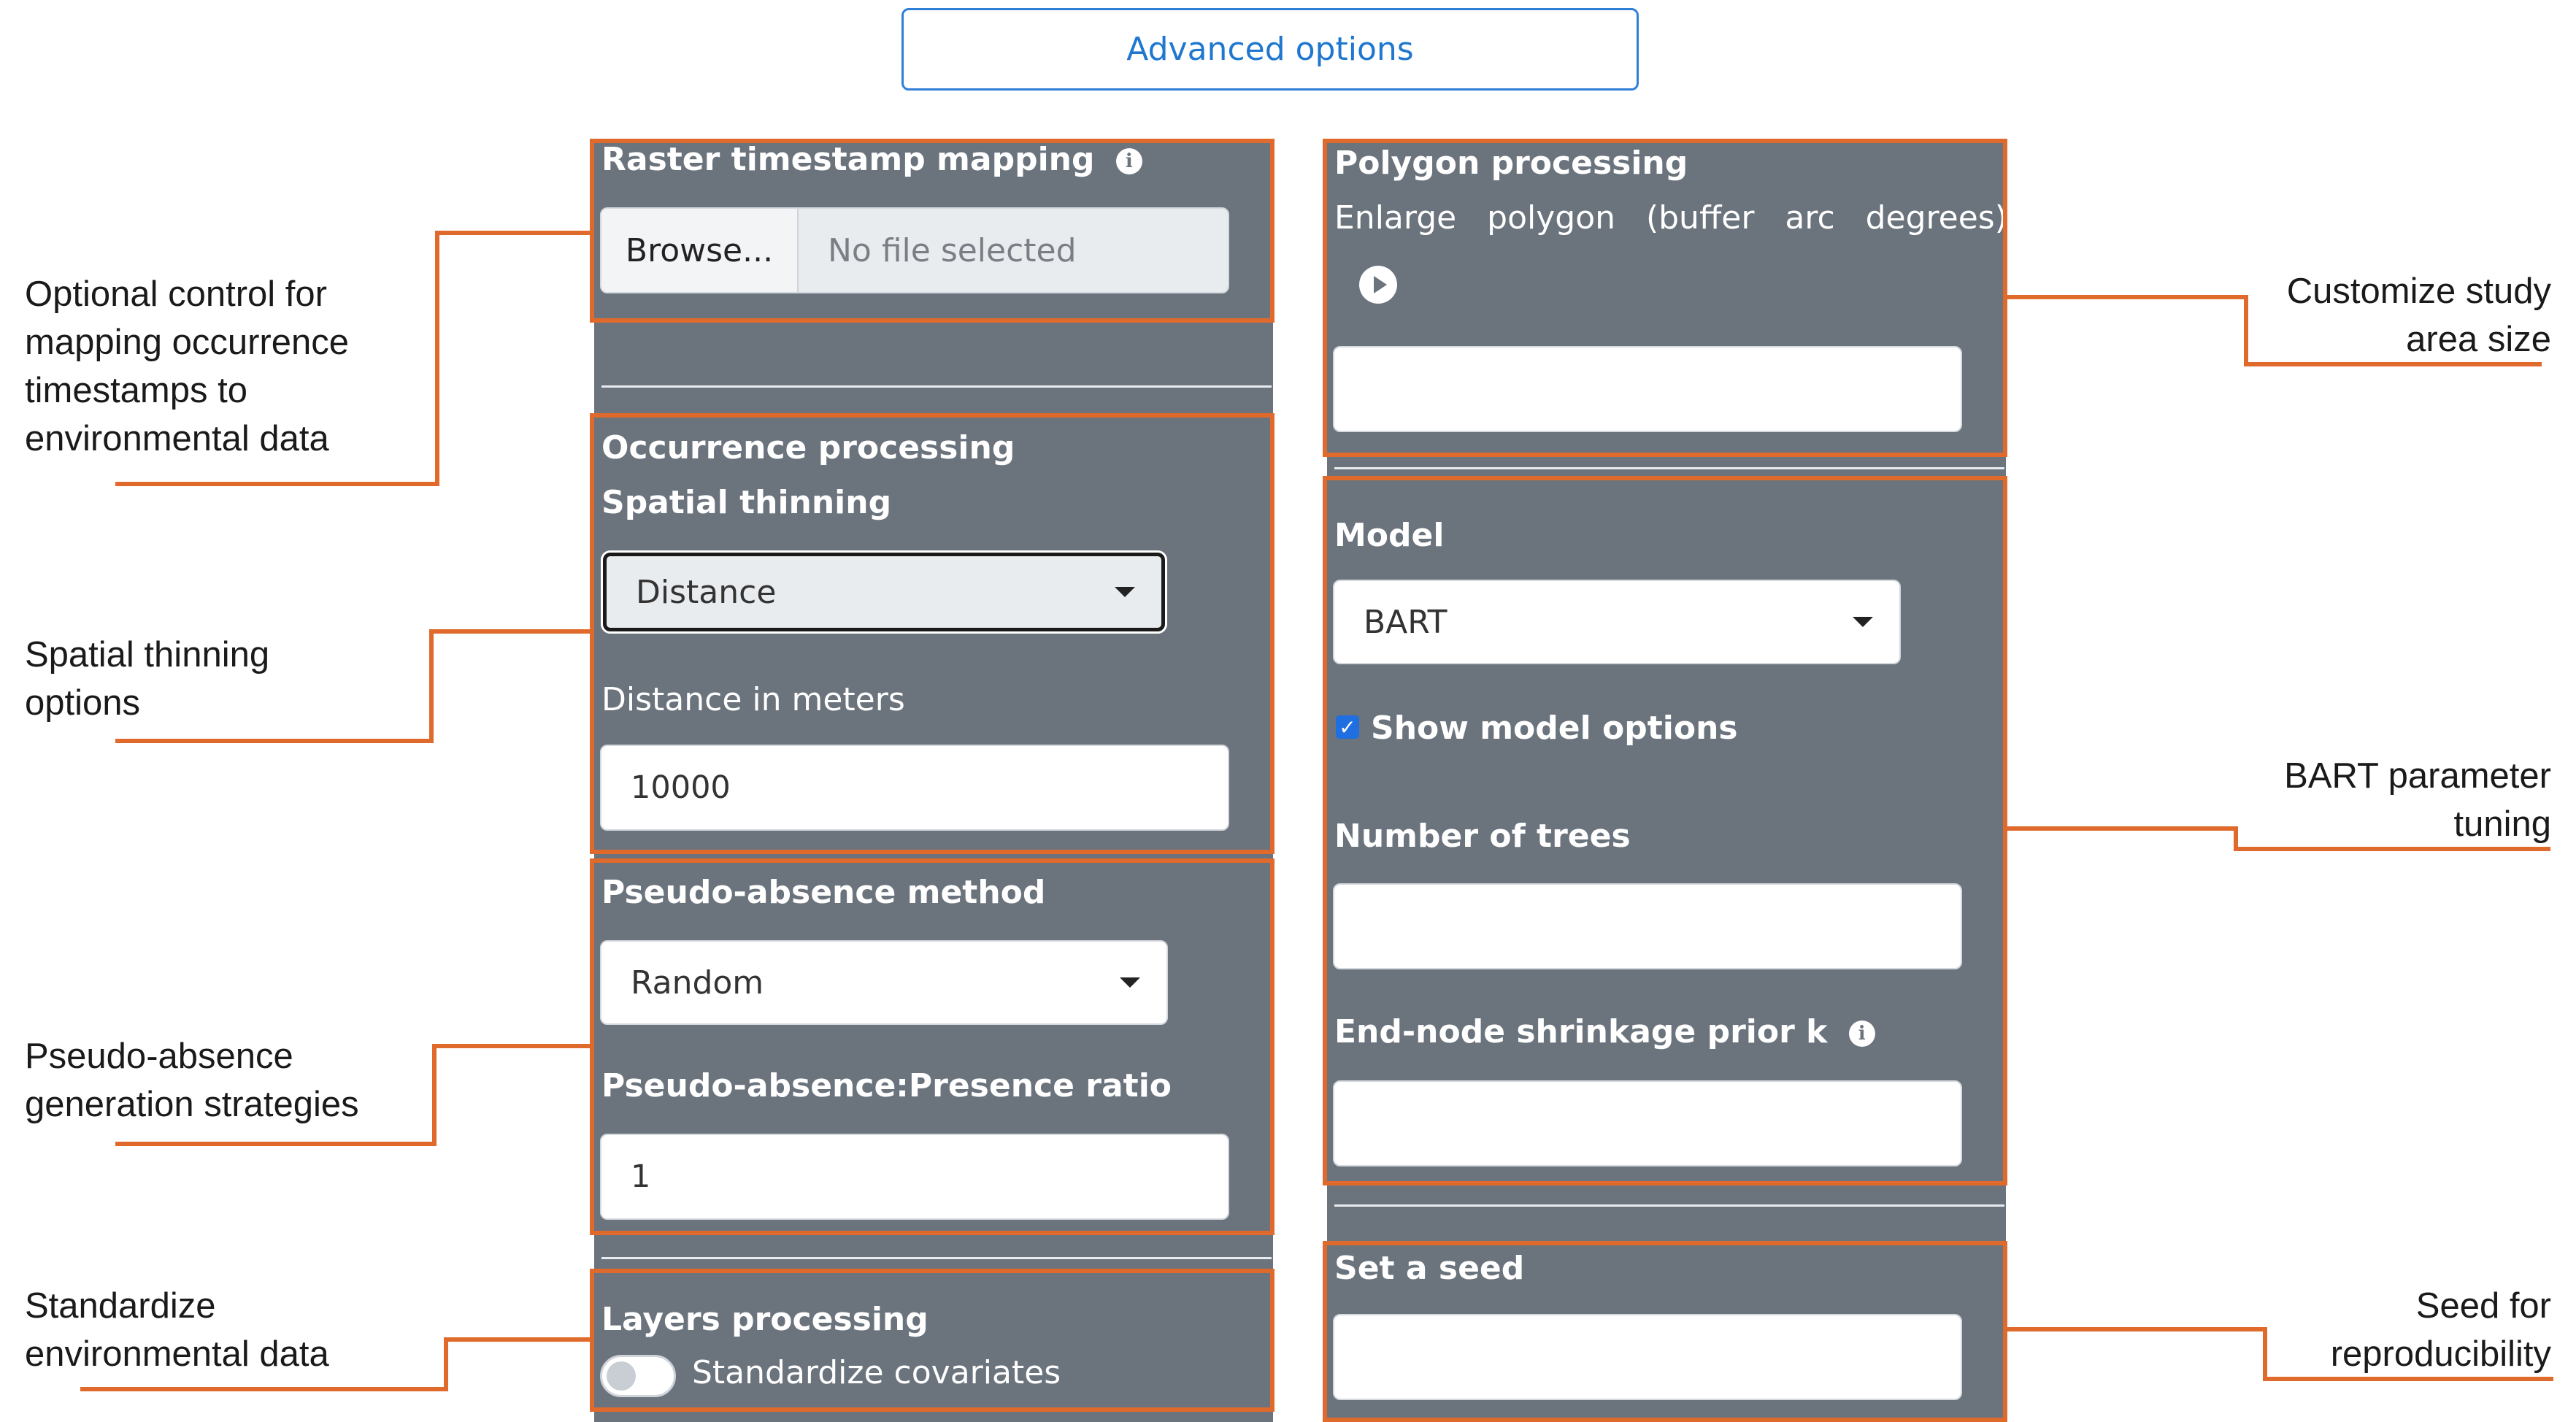 Image resolution: width=2576 pixels, height=1422 pixels. Describe the element at coordinates (147, 679) in the screenshot. I see `annotation-spatial-thinning: Spatial thinning options` at that location.